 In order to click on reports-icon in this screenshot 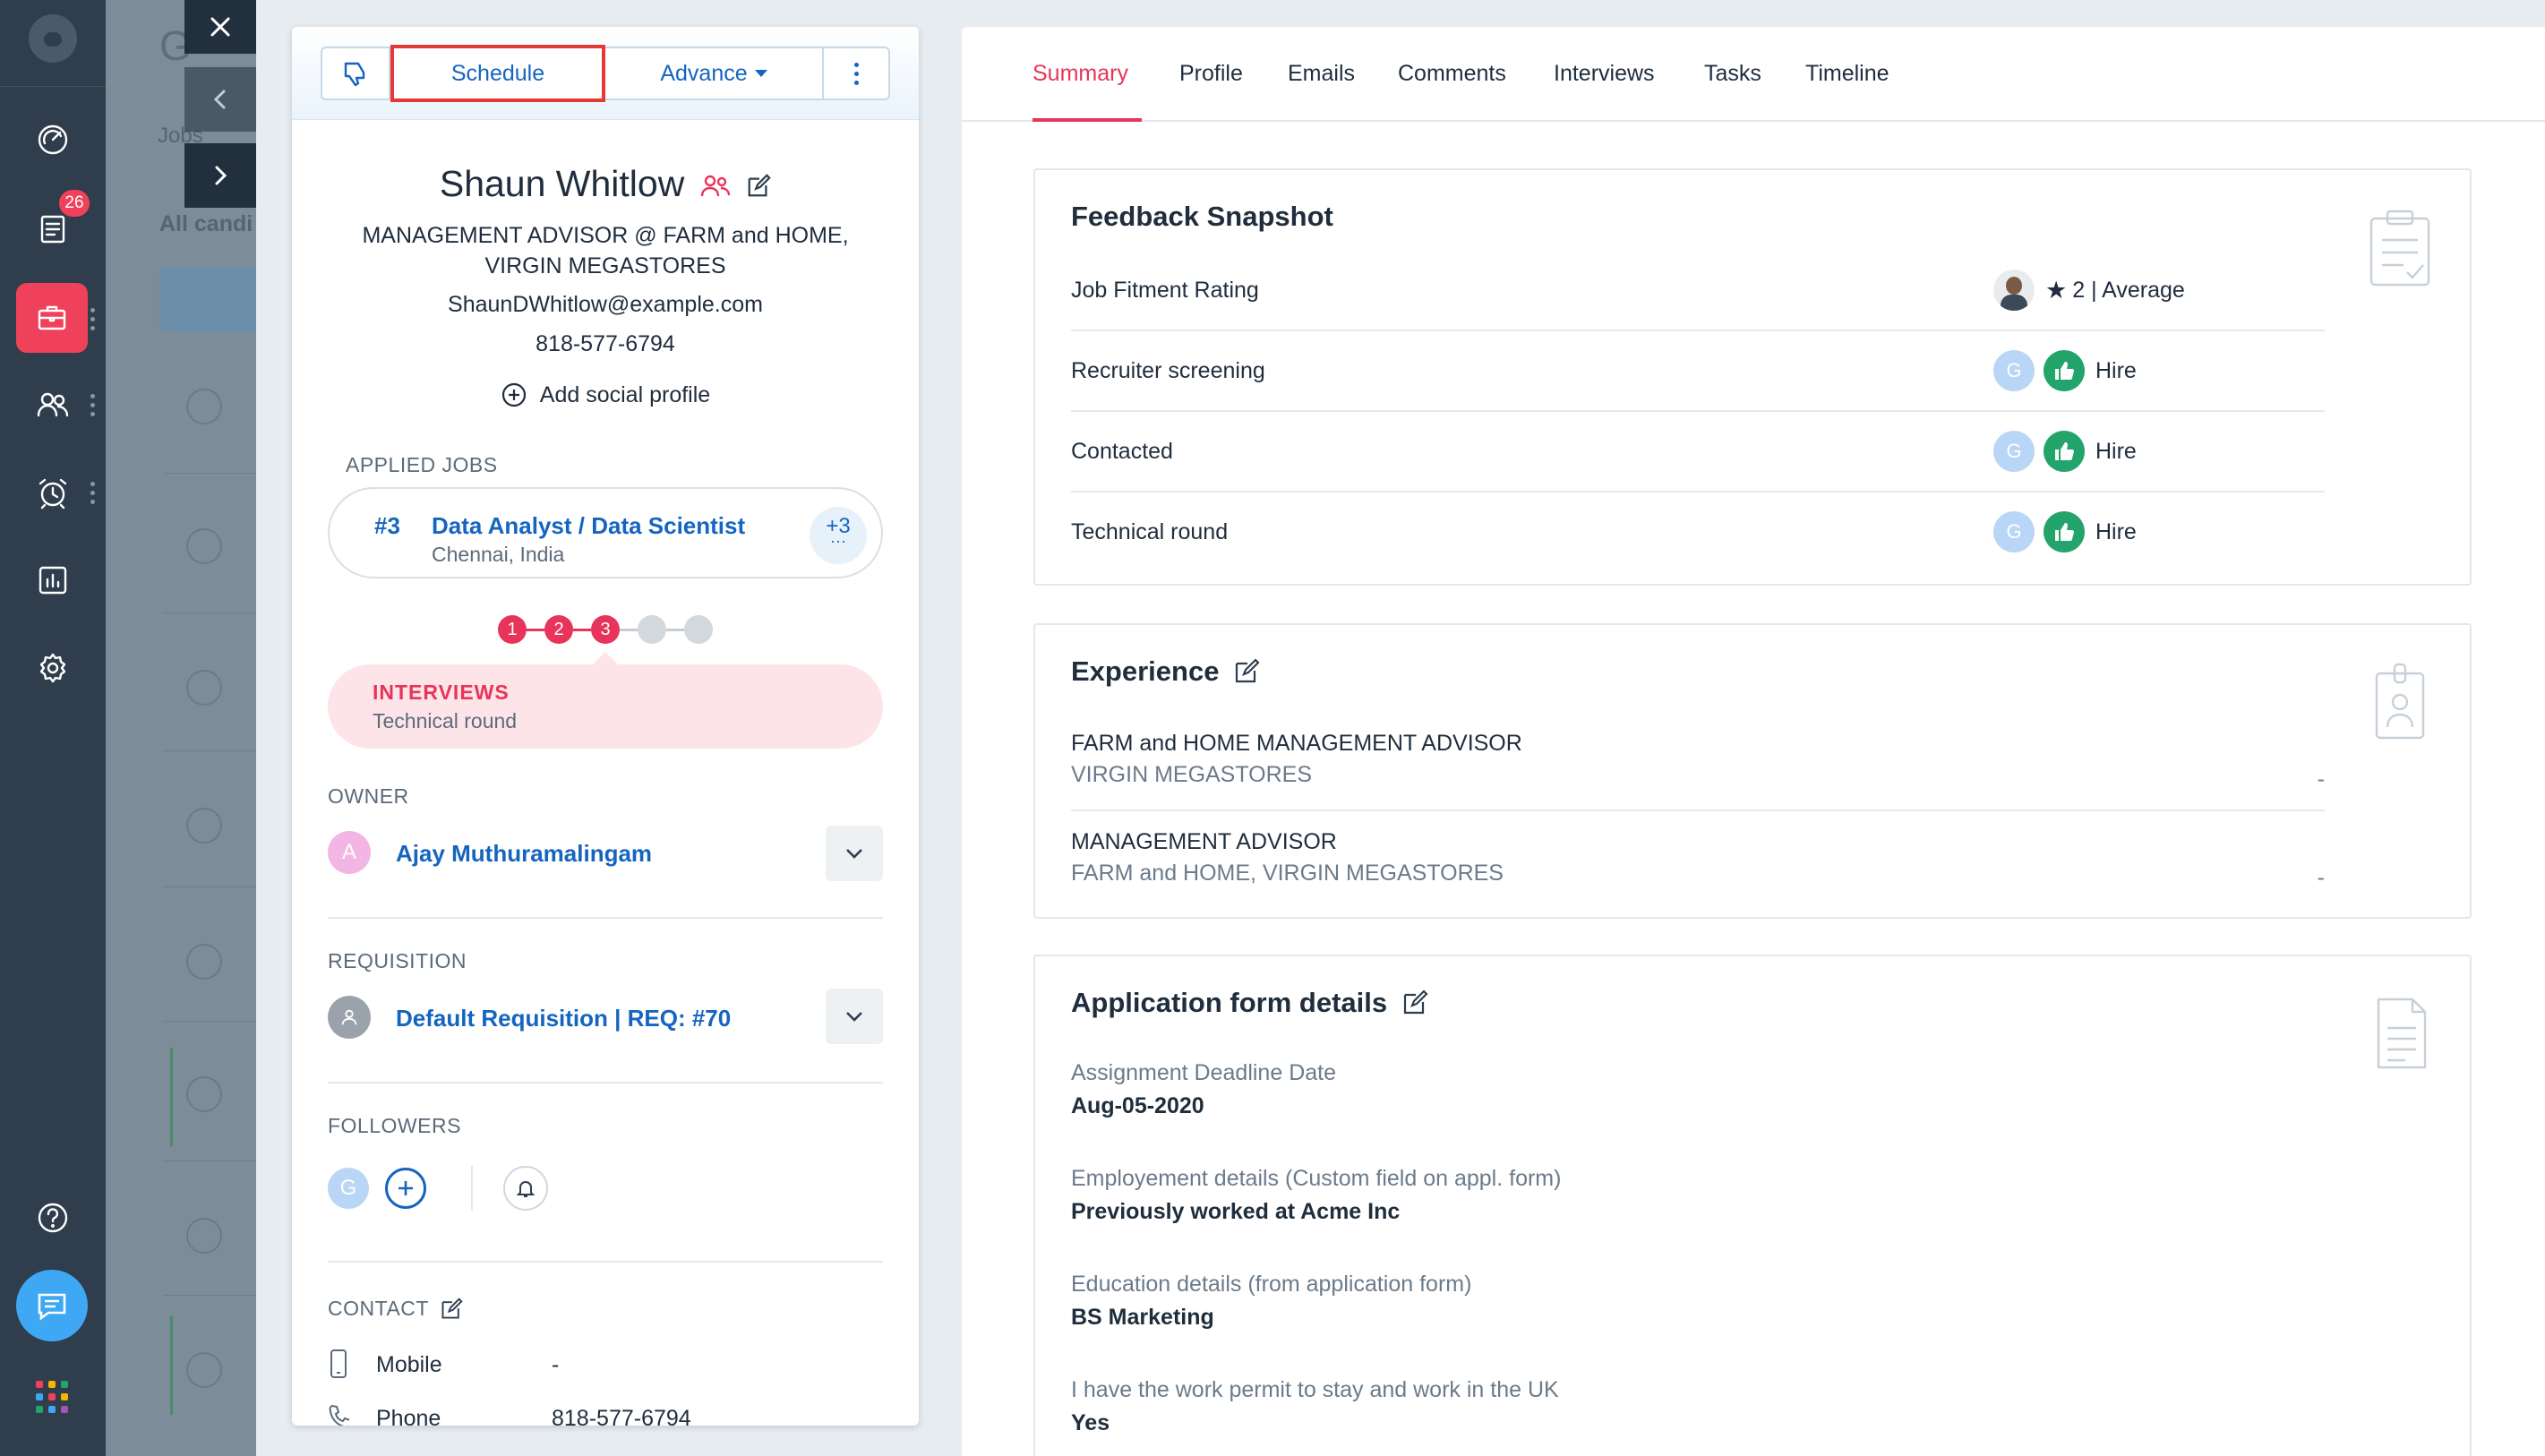, I will do `click(53, 580)`.